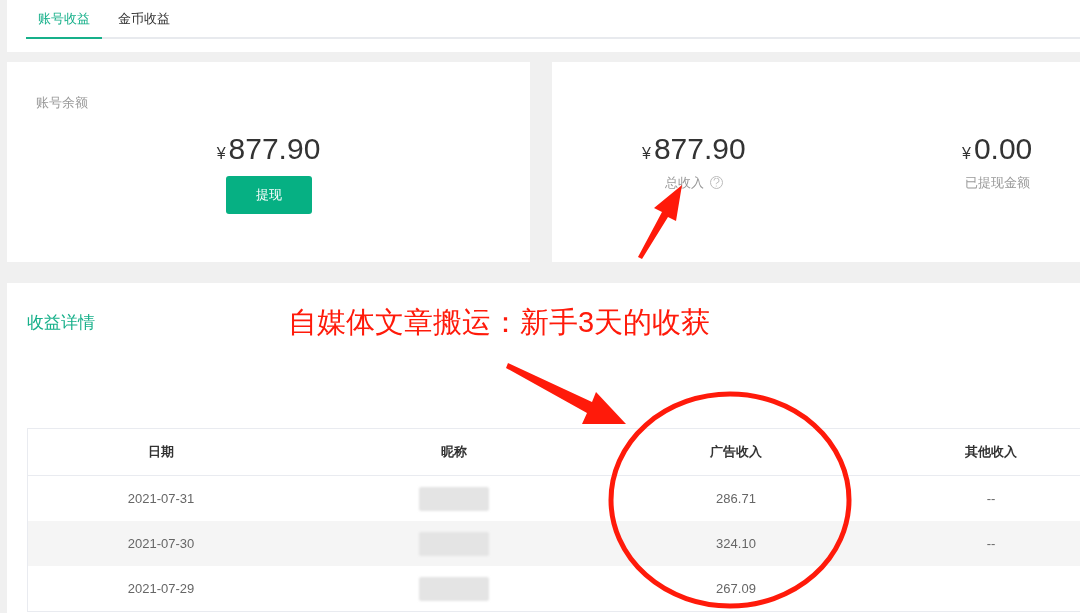 The width and height of the screenshot is (1080, 613). What do you see at coordinates (991, 452) in the screenshot?
I see `column-header: 其他收入` at bounding box center [991, 452].